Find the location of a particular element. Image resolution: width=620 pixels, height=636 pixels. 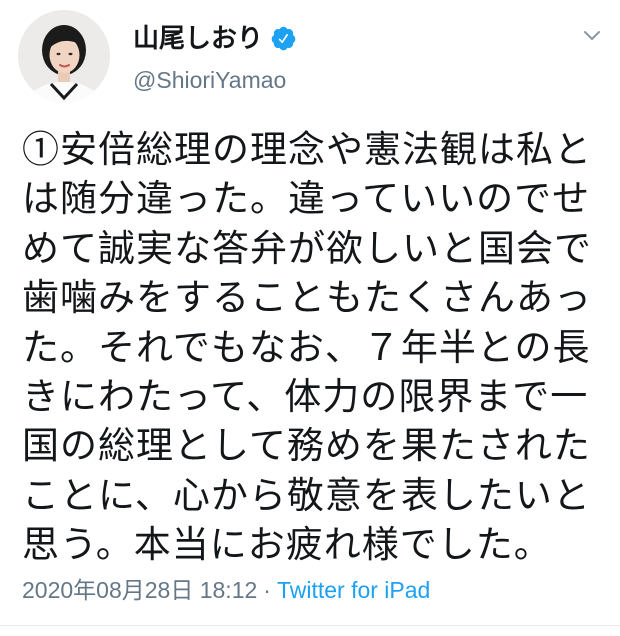

tweet-text-line: は随分違った。違っていいのでせ is located at coordinates (306, 199).